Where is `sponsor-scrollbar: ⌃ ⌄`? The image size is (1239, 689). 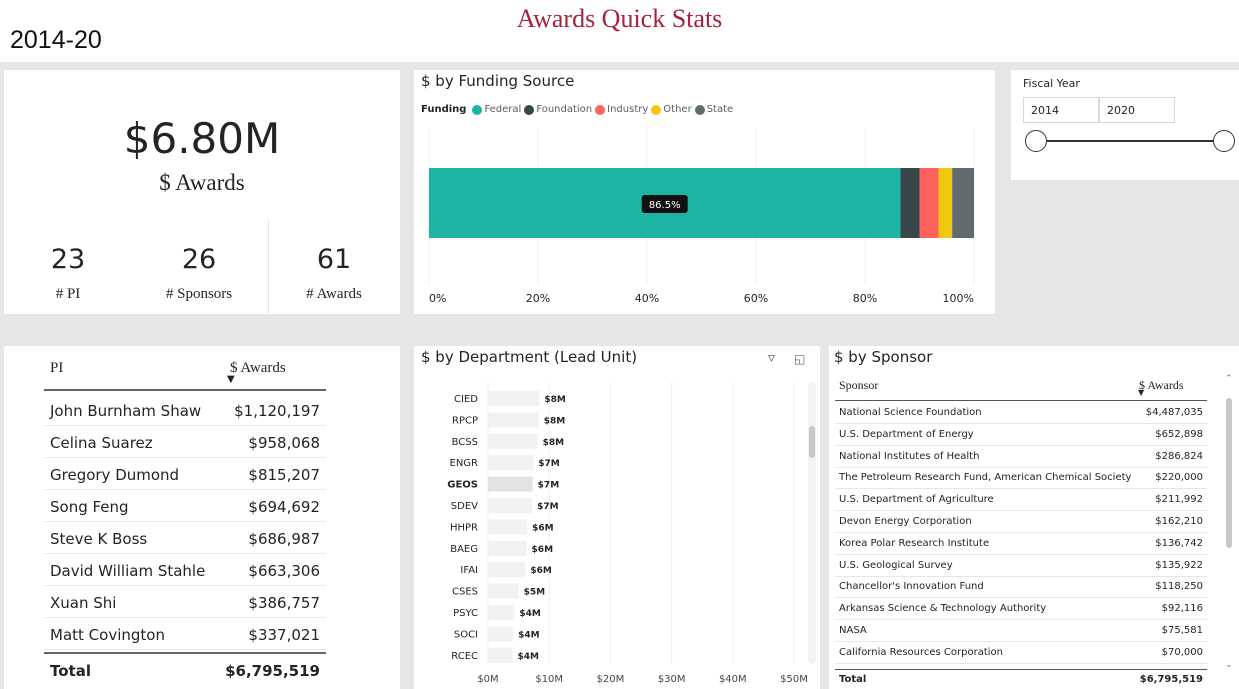 sponsor-scrollbar: ⌃ ⌄ is located at coordinates (1229, 522).